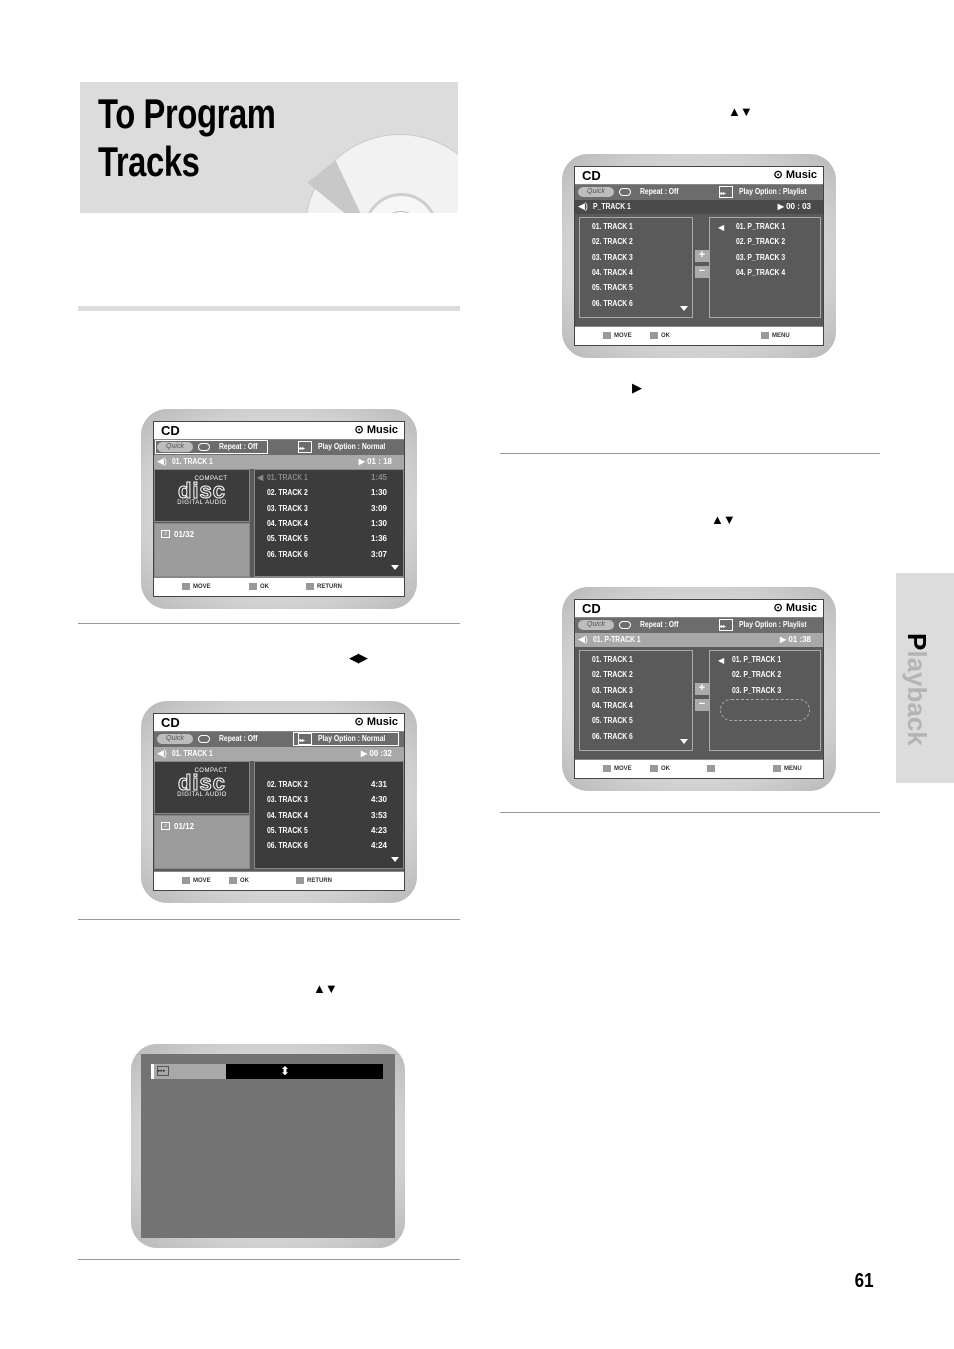 This screenshot has height=1349, width=954. Describe the element at coordinates (269, 147) in the screenshot. I see `title-banner: To Program Tracks` at that location.